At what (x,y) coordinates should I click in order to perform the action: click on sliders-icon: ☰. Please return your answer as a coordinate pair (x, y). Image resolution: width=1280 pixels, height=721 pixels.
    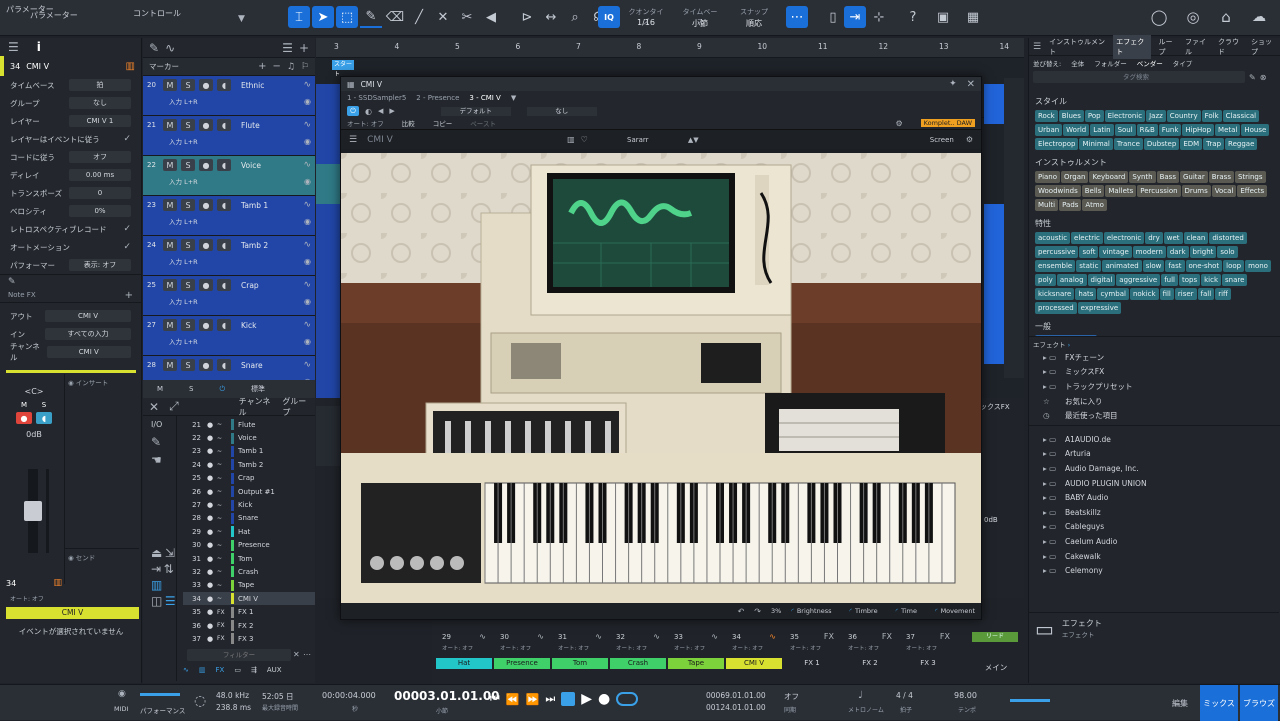
    Looking at the image, I should click on (13, 47).